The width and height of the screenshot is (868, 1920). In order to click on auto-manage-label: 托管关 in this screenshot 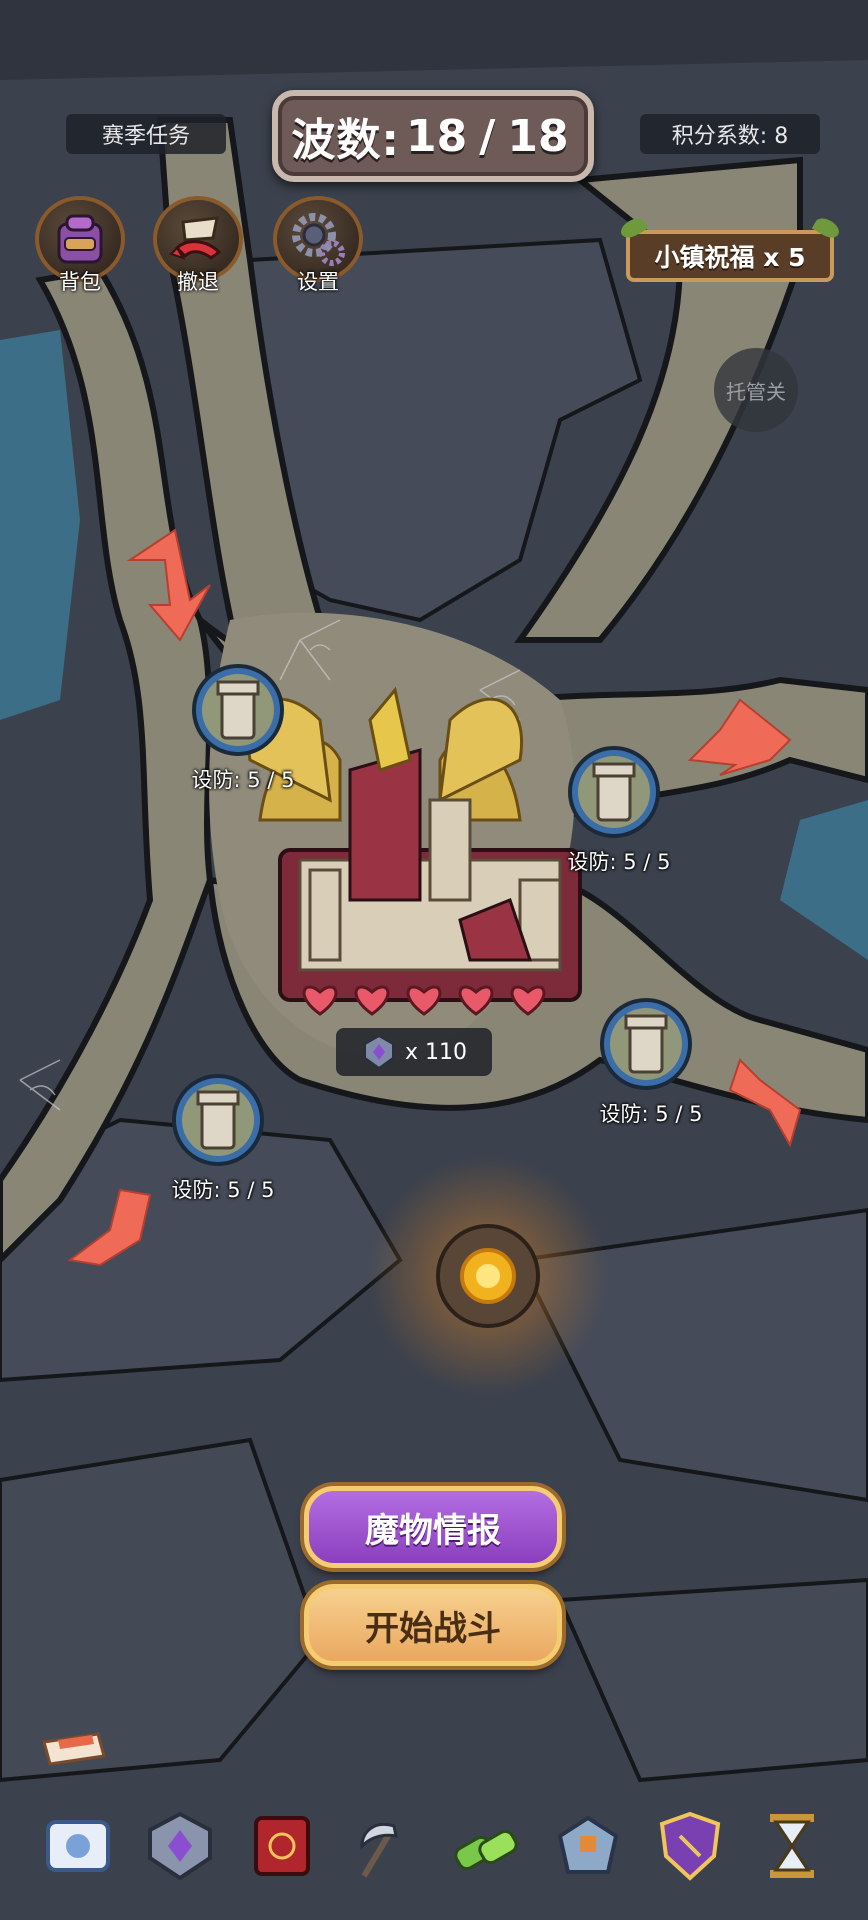, I will do `click(756, 391)`.